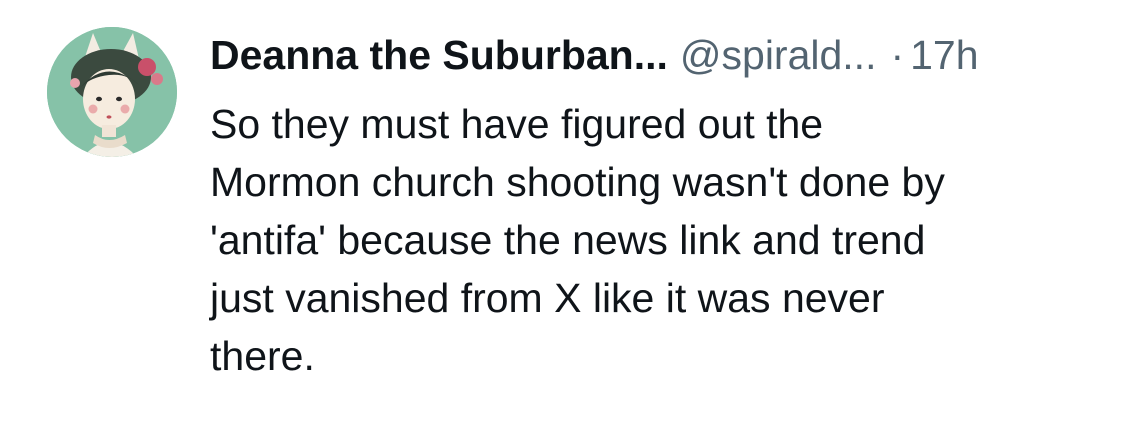  I want to click on post-header: Deanna the Suburban... @spirald... · 17h, so click(670, 55).